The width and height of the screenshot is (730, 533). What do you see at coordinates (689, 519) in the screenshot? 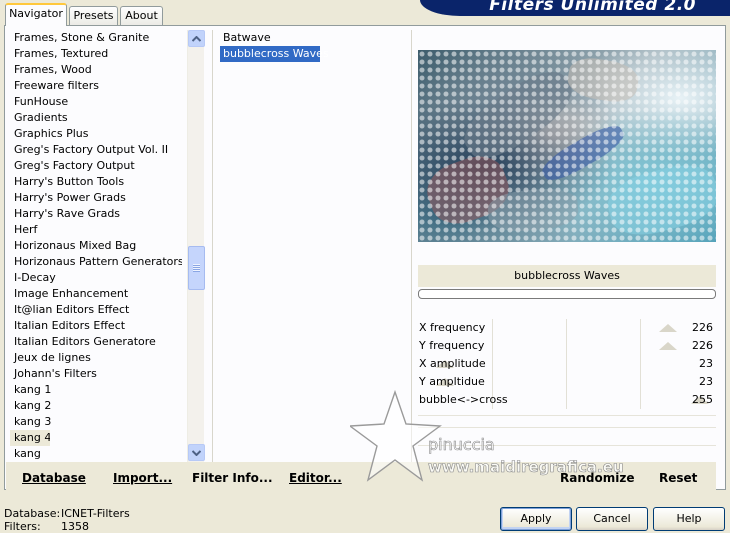
I see `help-button: Help` at bounding box center [689, 519].